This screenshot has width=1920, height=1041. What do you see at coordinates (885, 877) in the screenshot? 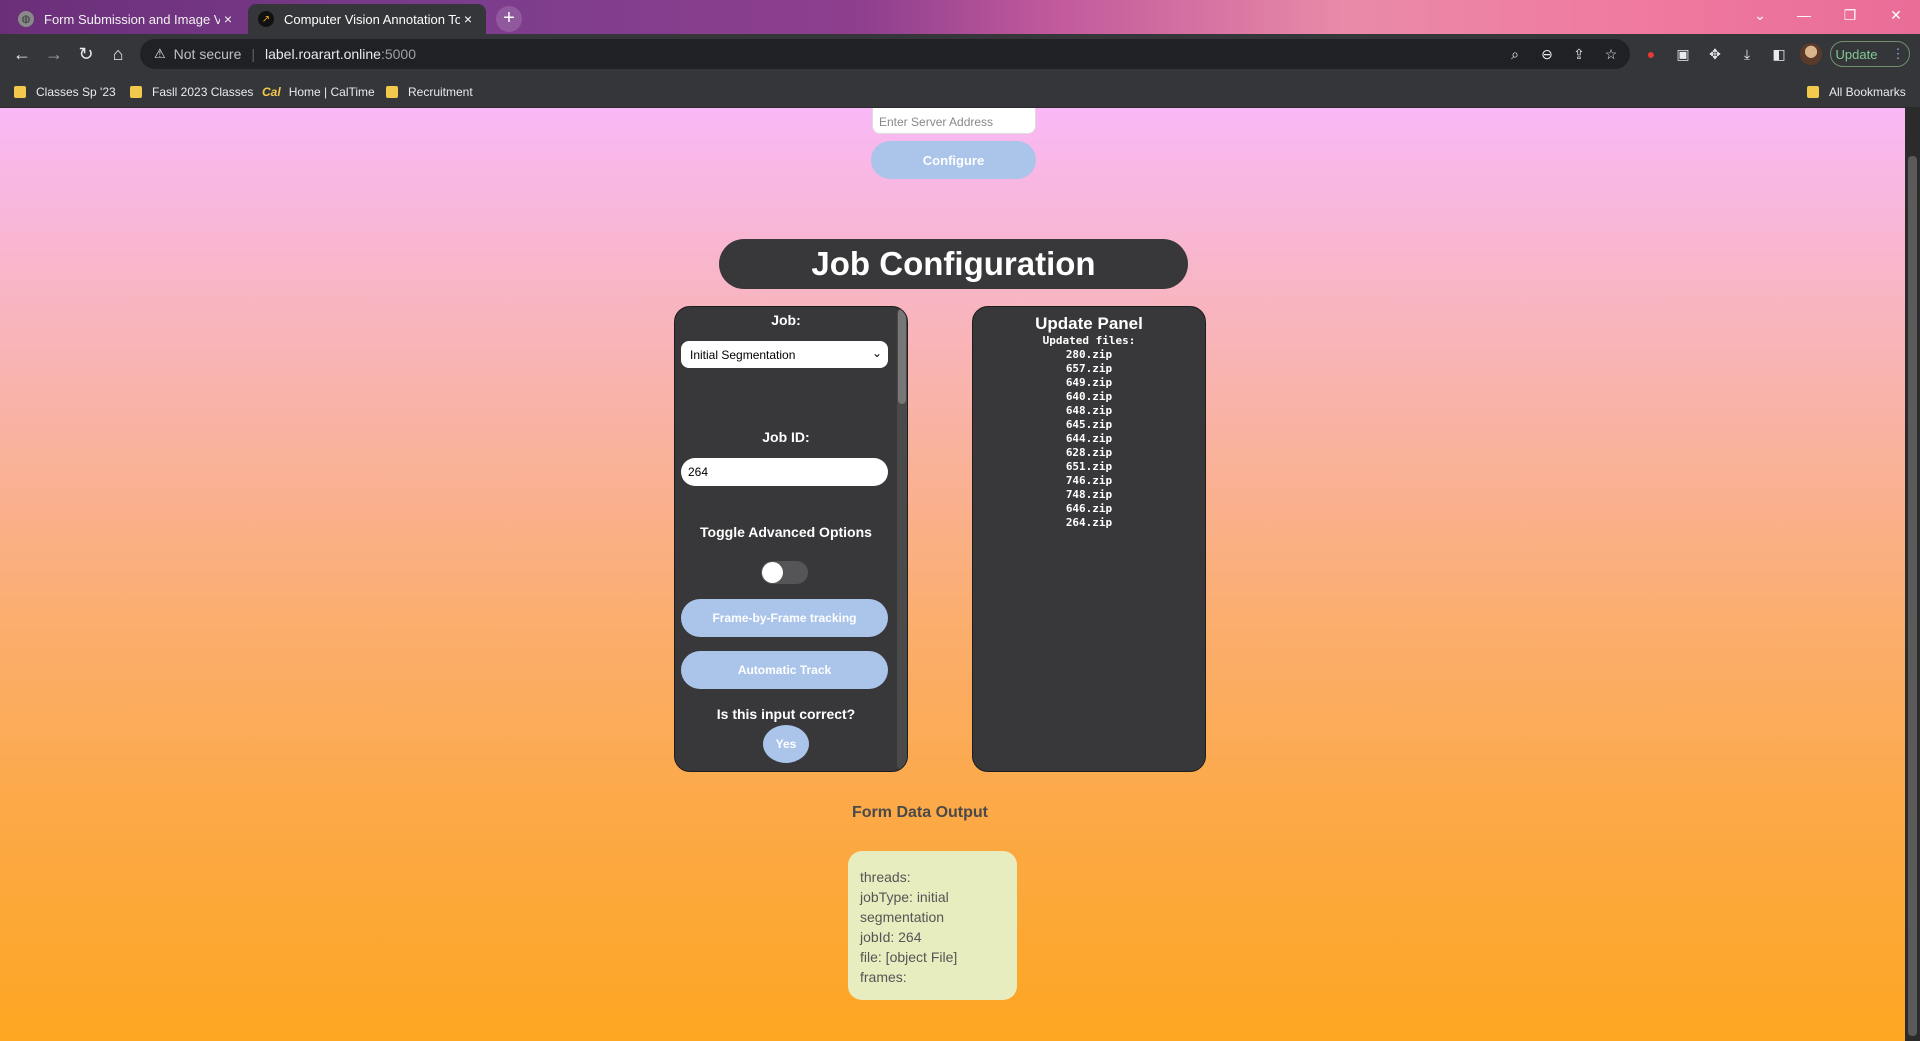
I see `output-line: threads:` at bounding box center [885, 877].